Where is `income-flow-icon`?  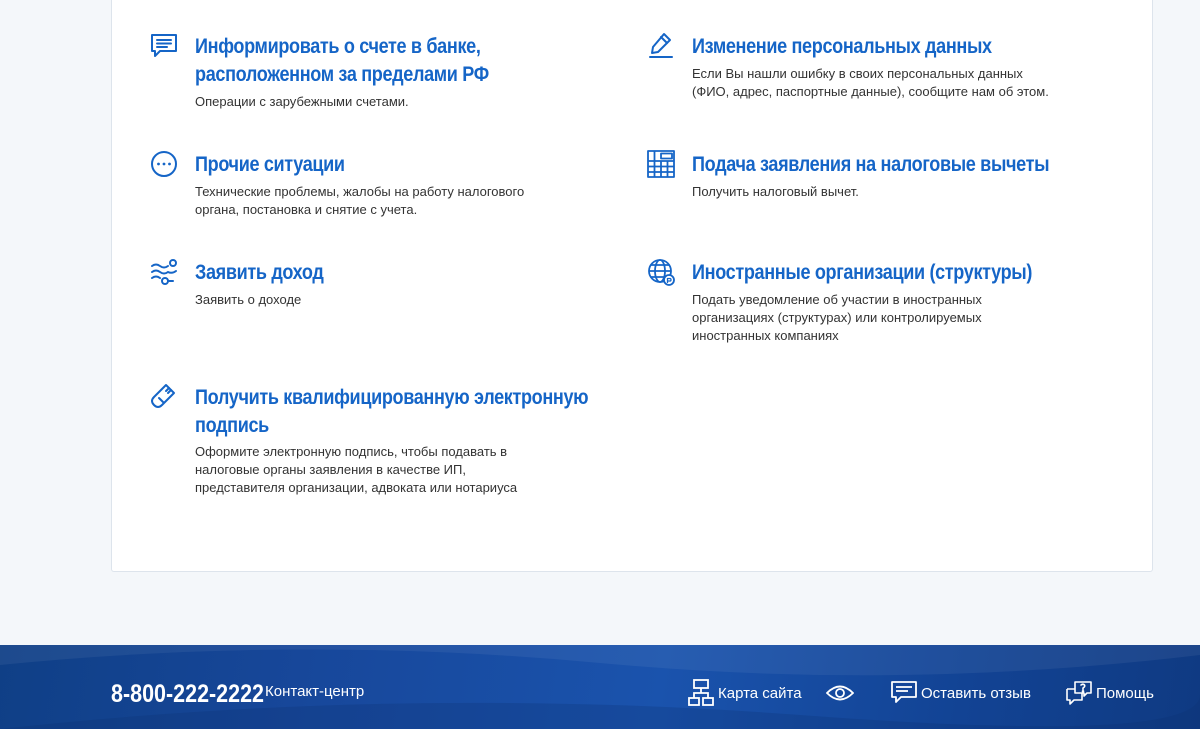 income-flow-icon is located at coordinates (164, 272).